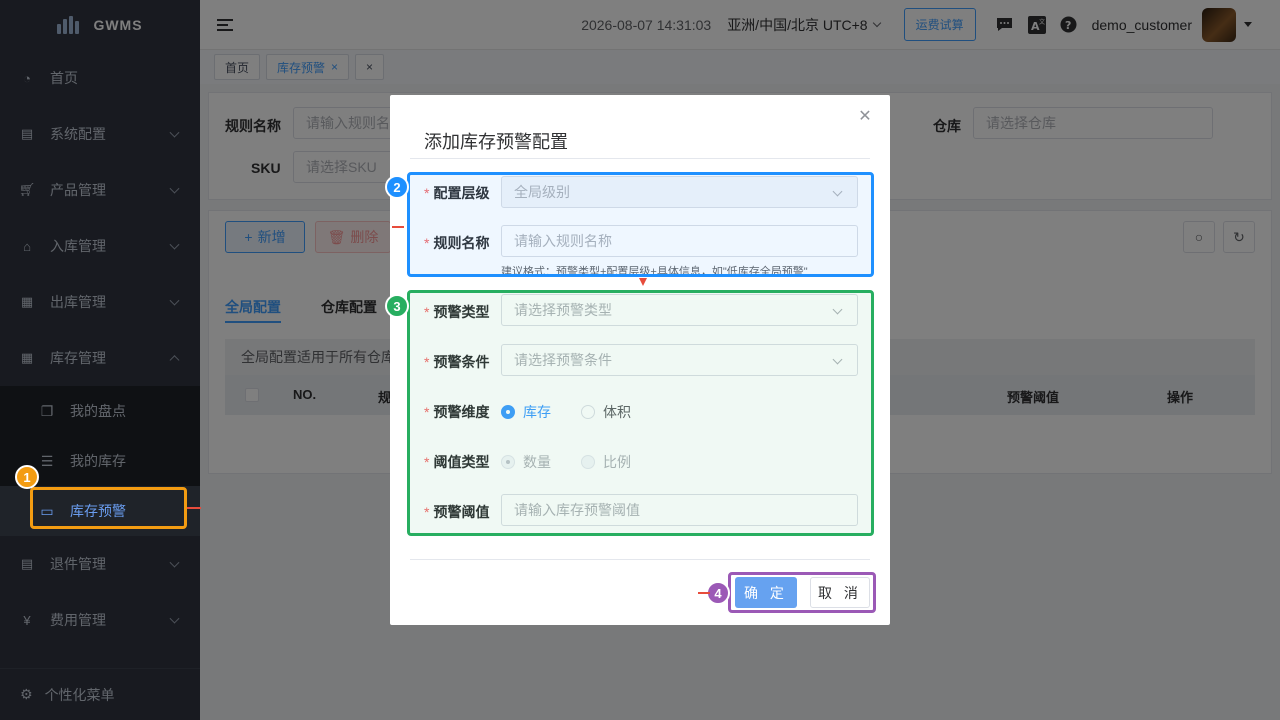 This screenshot has width=1280, height=720. I want to click on annotation-badge-3: 3, so click(397, 306).